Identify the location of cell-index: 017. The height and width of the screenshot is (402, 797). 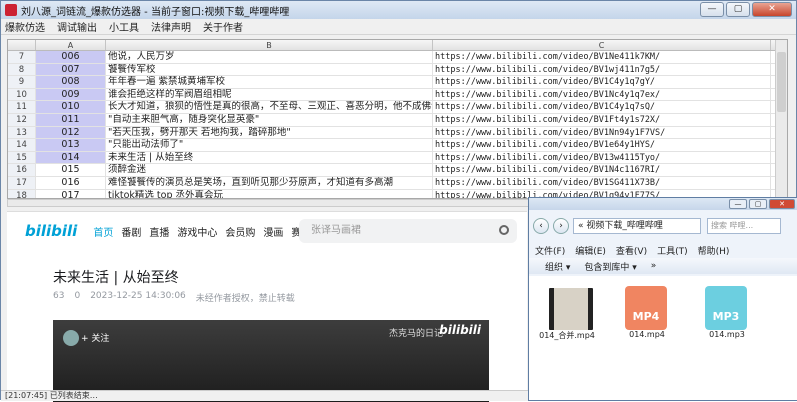
(71, 193).